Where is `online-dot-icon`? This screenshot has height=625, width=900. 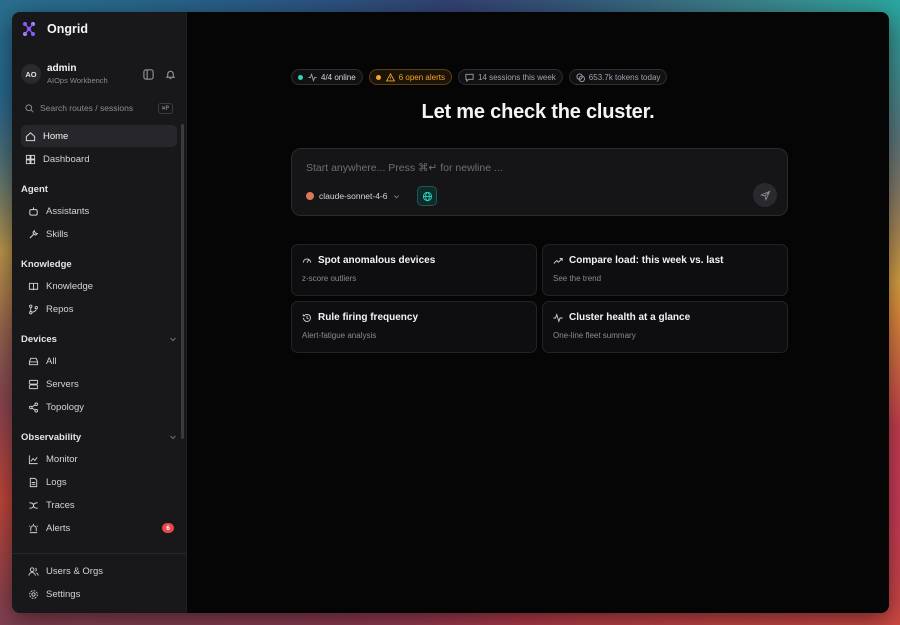 online-dot-icon is located at coordinates (300, 77).